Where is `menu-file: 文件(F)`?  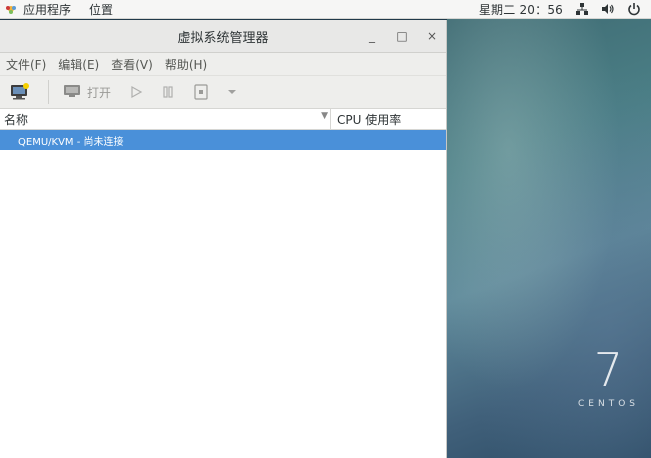
menu-file: 文件(F) is located at coordinates (26, 64).